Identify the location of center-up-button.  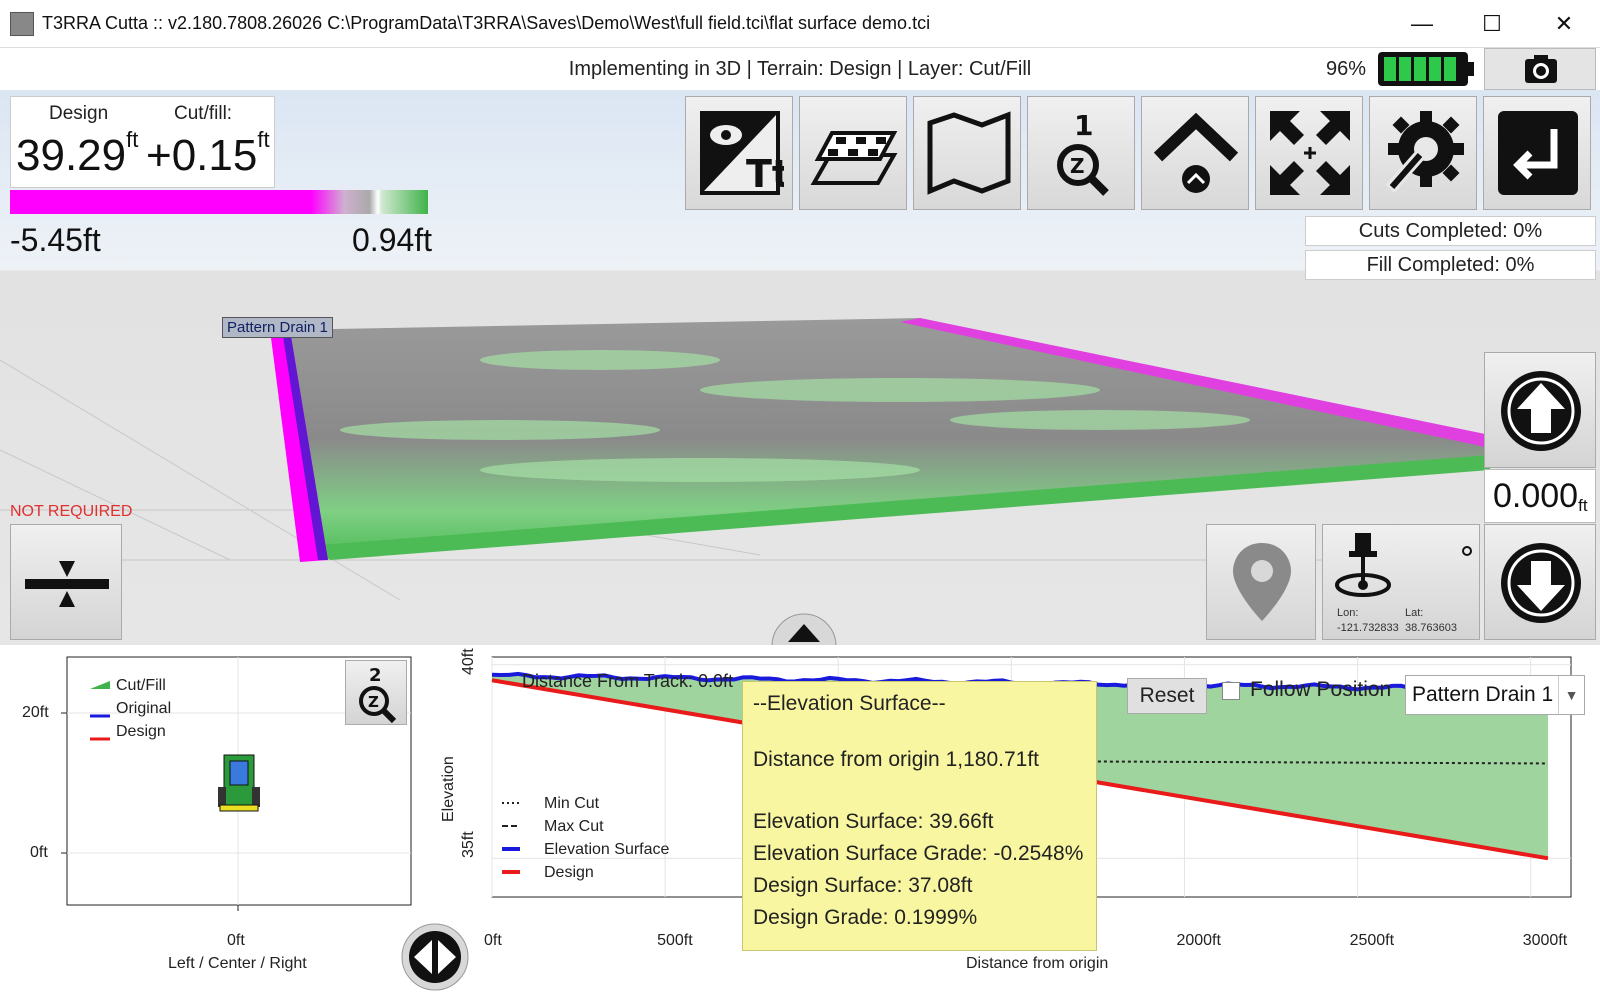
(1195, 153).